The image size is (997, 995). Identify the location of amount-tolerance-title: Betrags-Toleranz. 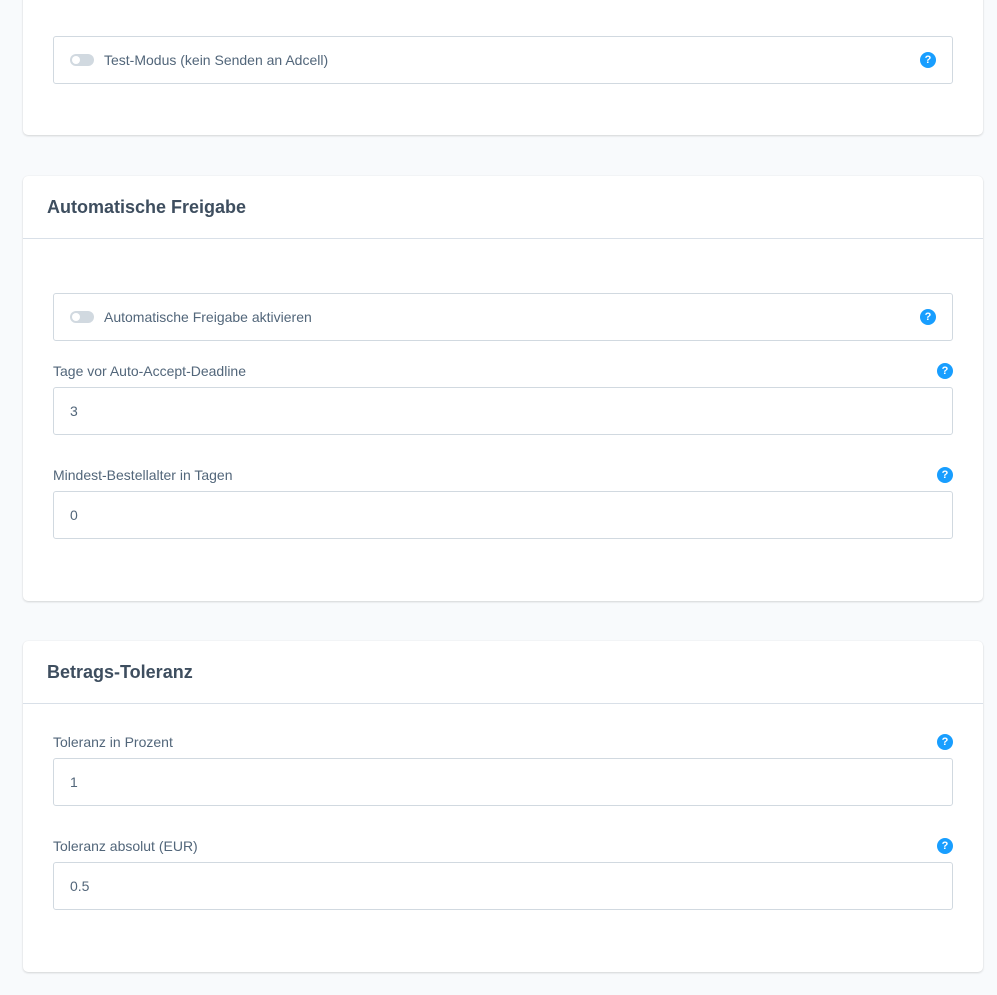
(120, 671).